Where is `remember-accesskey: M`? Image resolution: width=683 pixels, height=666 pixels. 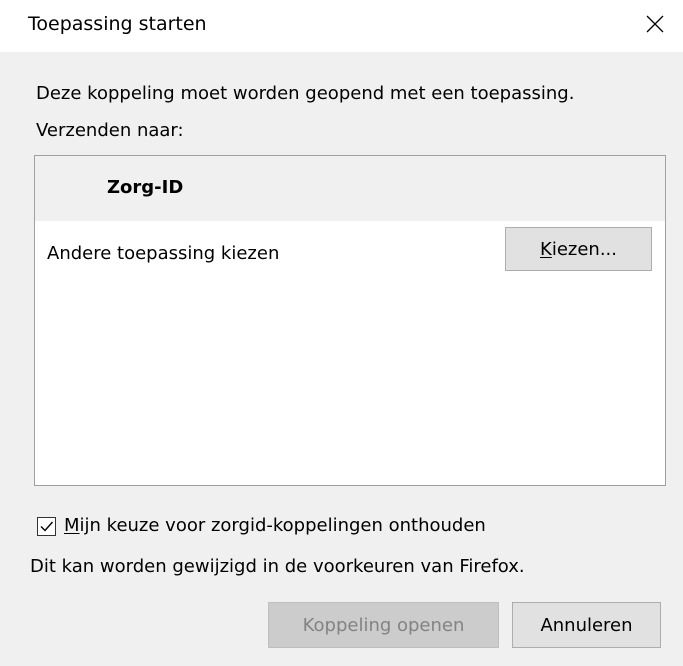
remember-accesskey: M is located at coordinates (72, 525).